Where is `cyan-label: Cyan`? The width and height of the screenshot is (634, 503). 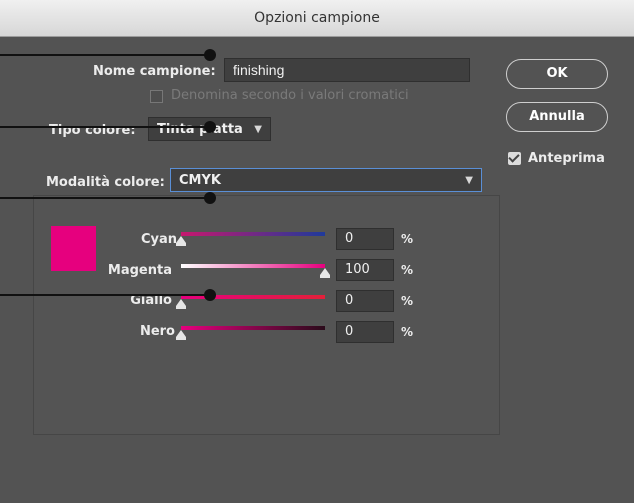
cyan-label: Cyan is located at coordinates (158, 239).